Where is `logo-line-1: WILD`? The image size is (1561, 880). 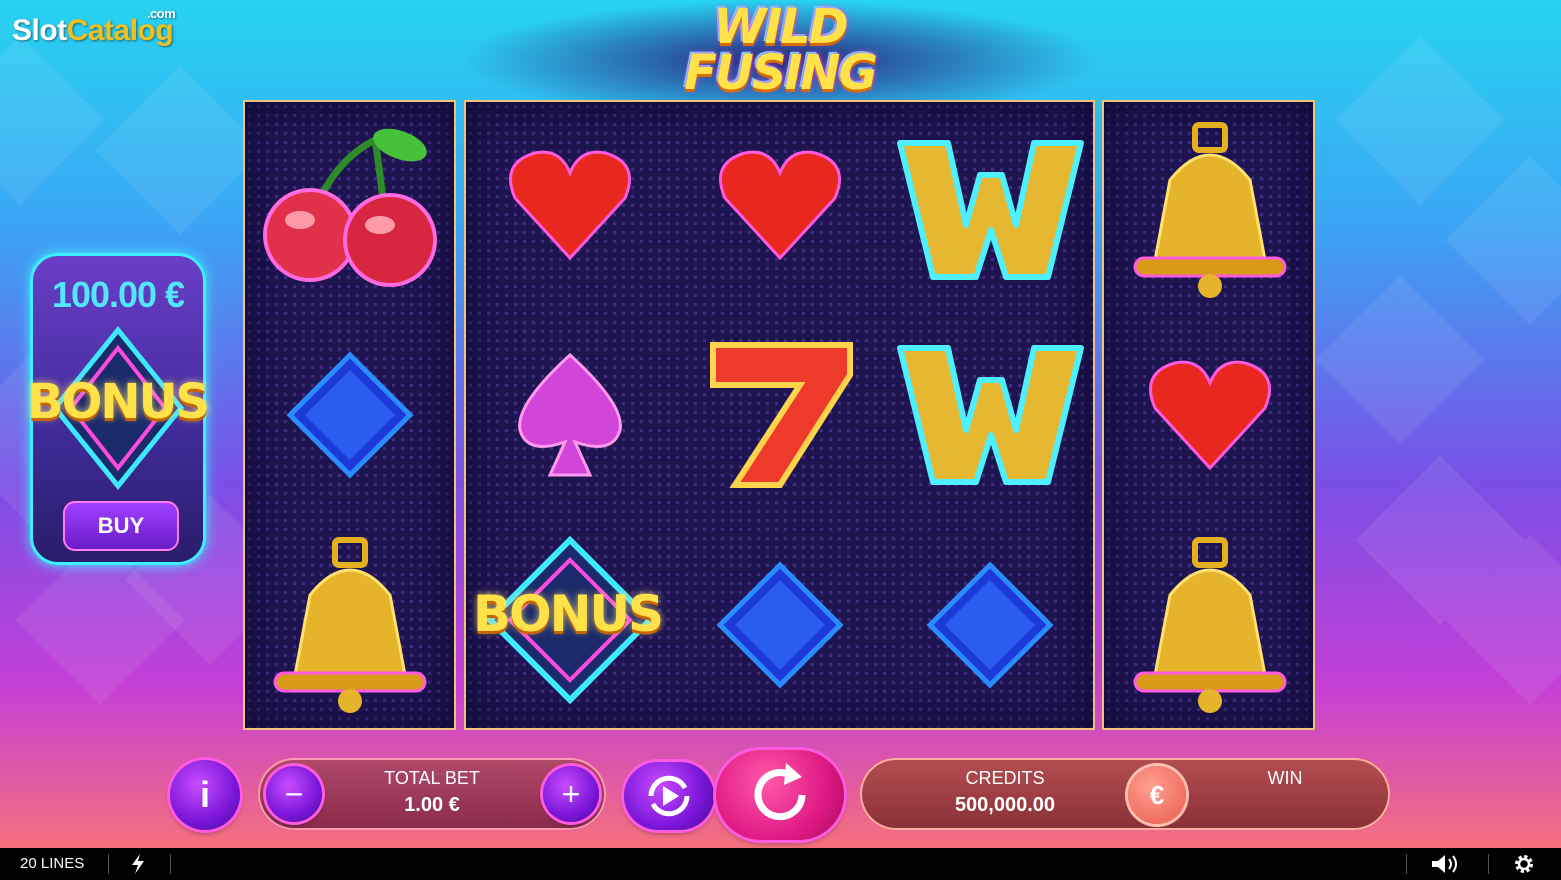 logo-line-1: WILD is located at coordinates (780, 27).